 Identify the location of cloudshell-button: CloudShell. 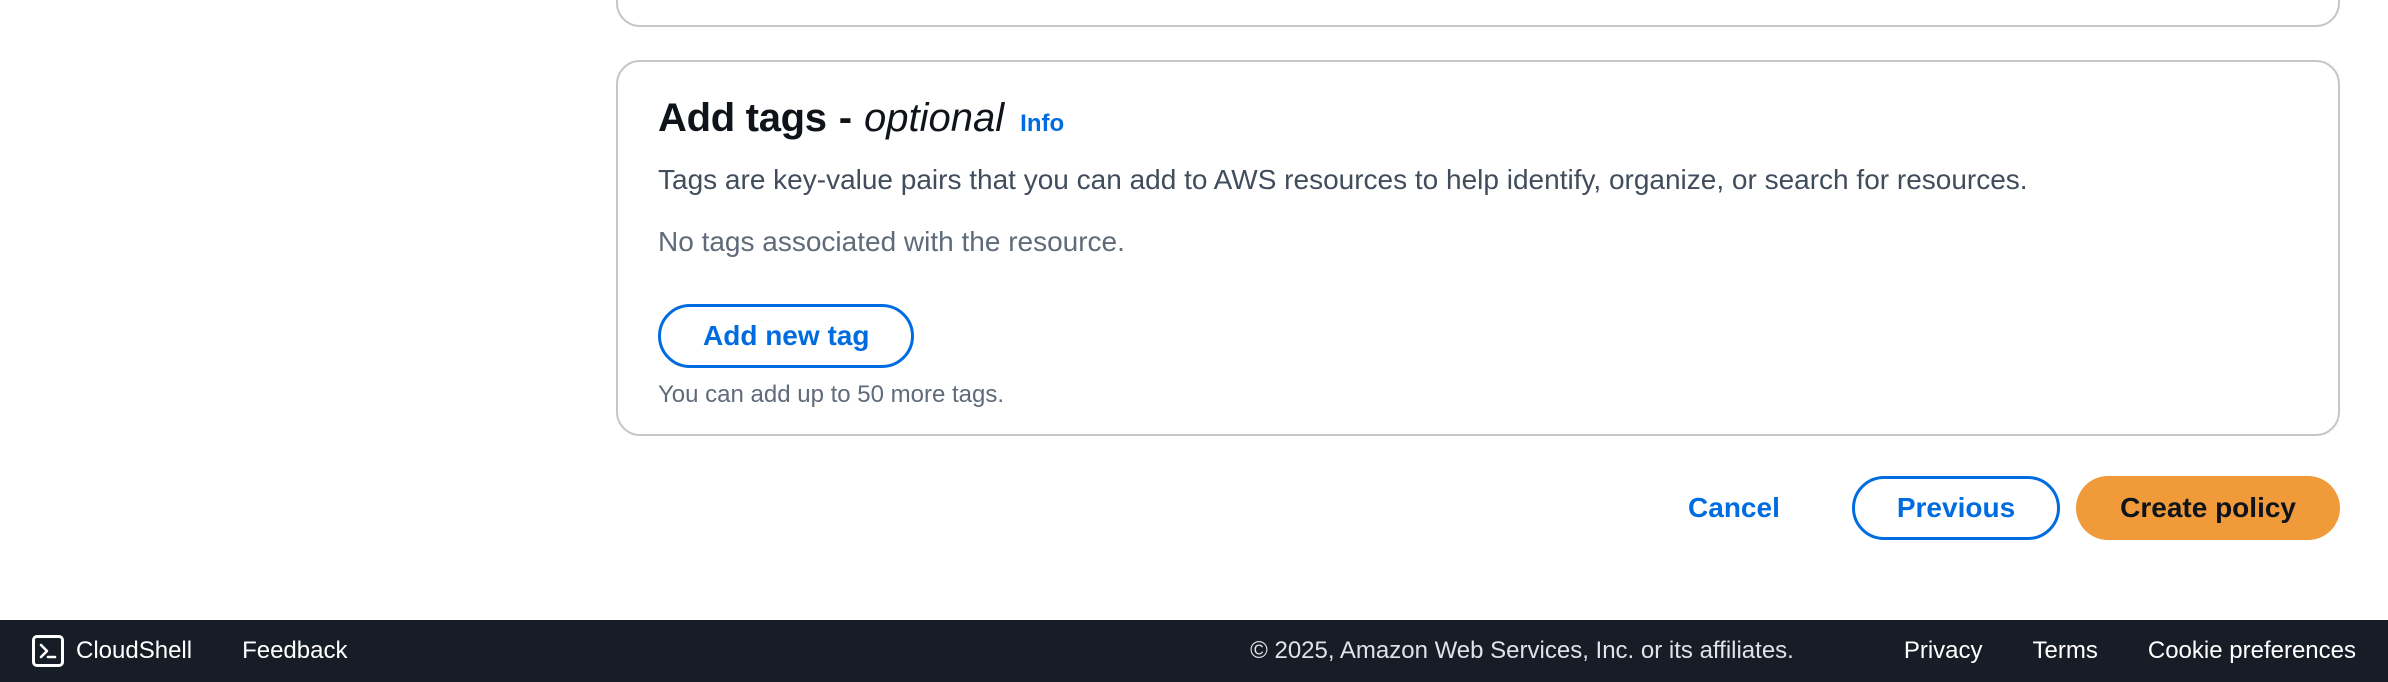
(112, 651).